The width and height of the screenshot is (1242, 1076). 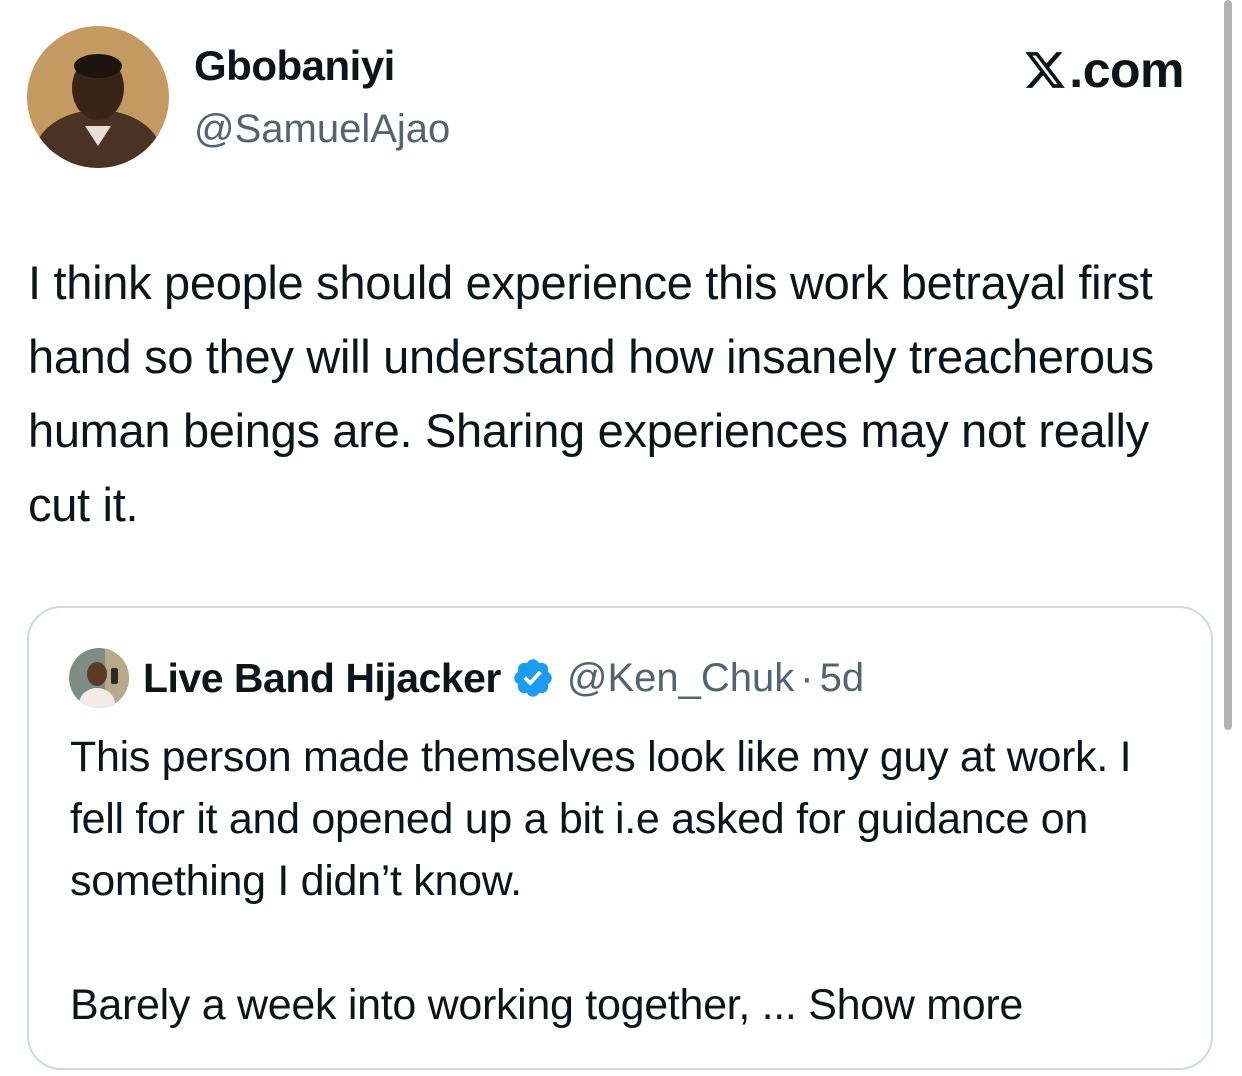 What do you see at coordinates (503, 678) in the screenshot?
I see `quoted-tweet-header: Live Band Hijacker @Ken_Chuk · 5d` at bounding box center [503, 678].